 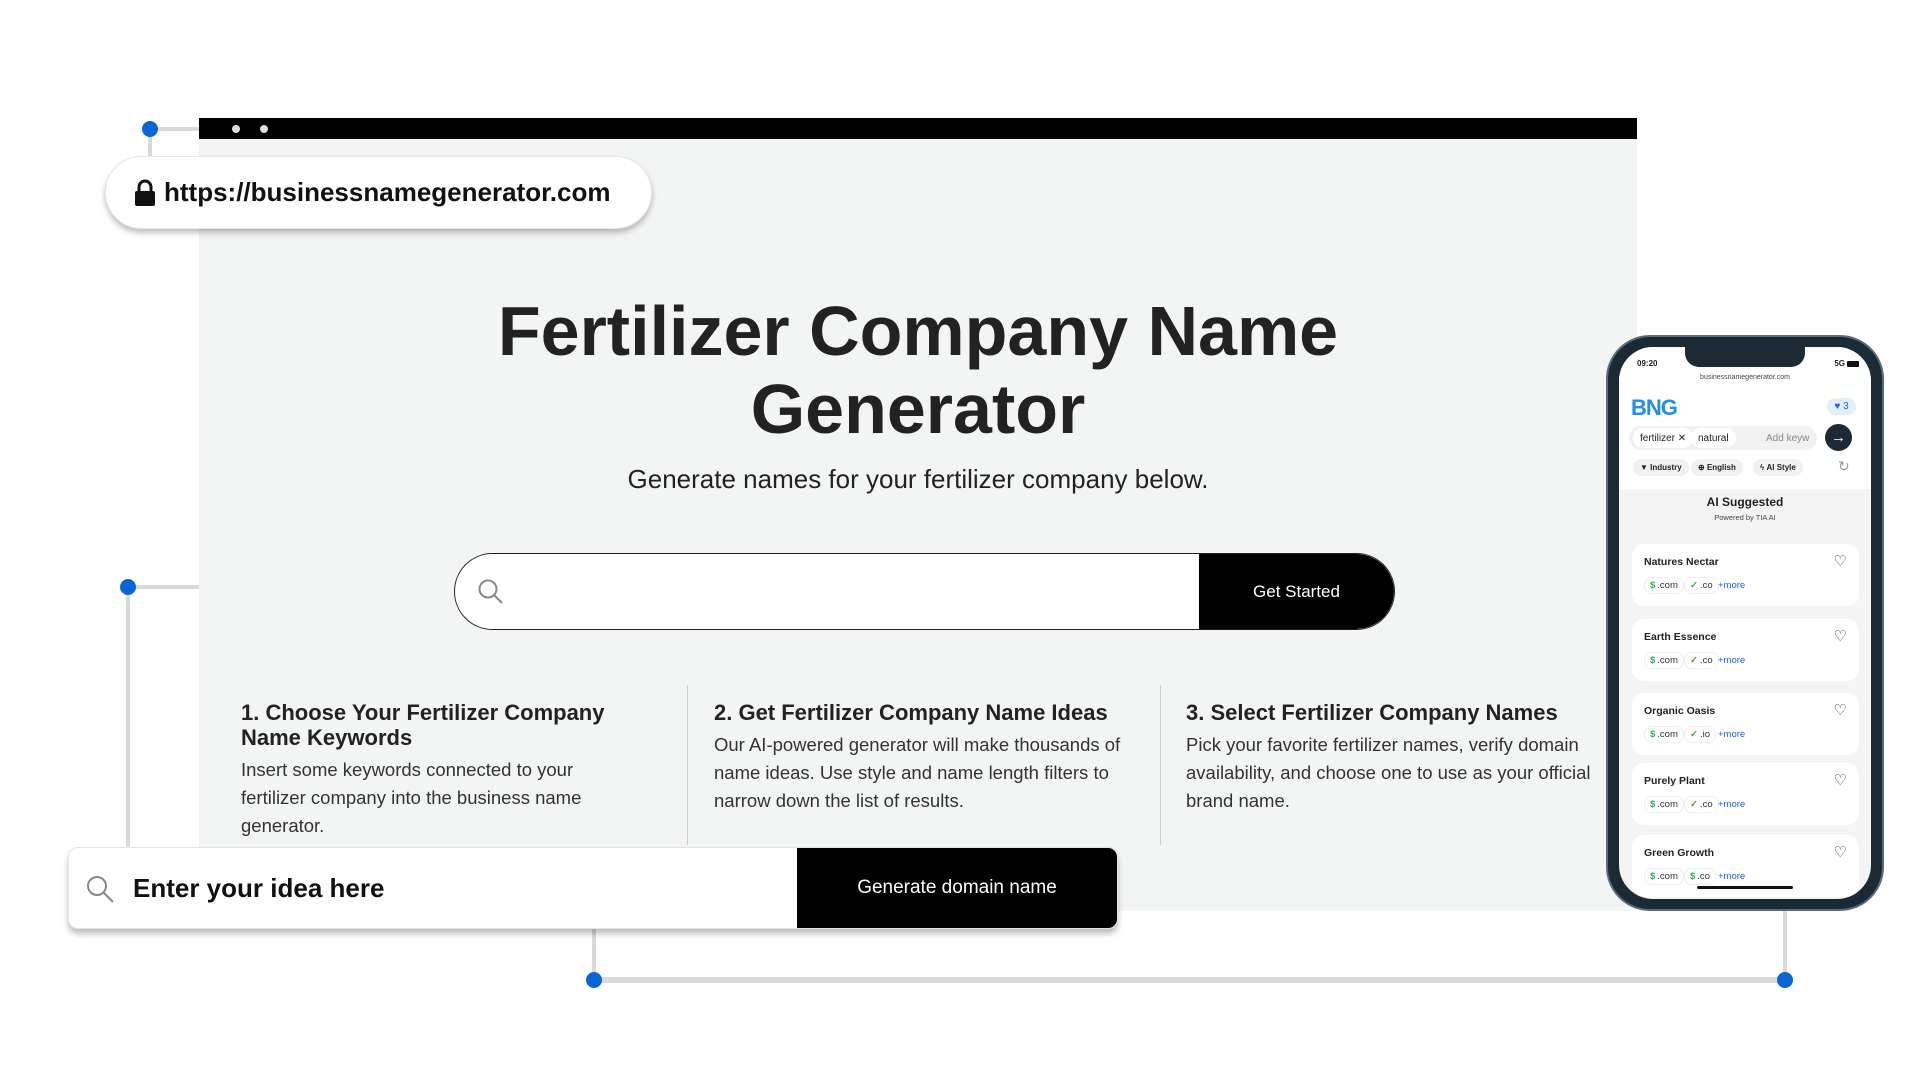 What do you see at coordinates (1837, 406) in the screenshot?
I see `heart-icon: ♥` at bounding box center [1837, 406].